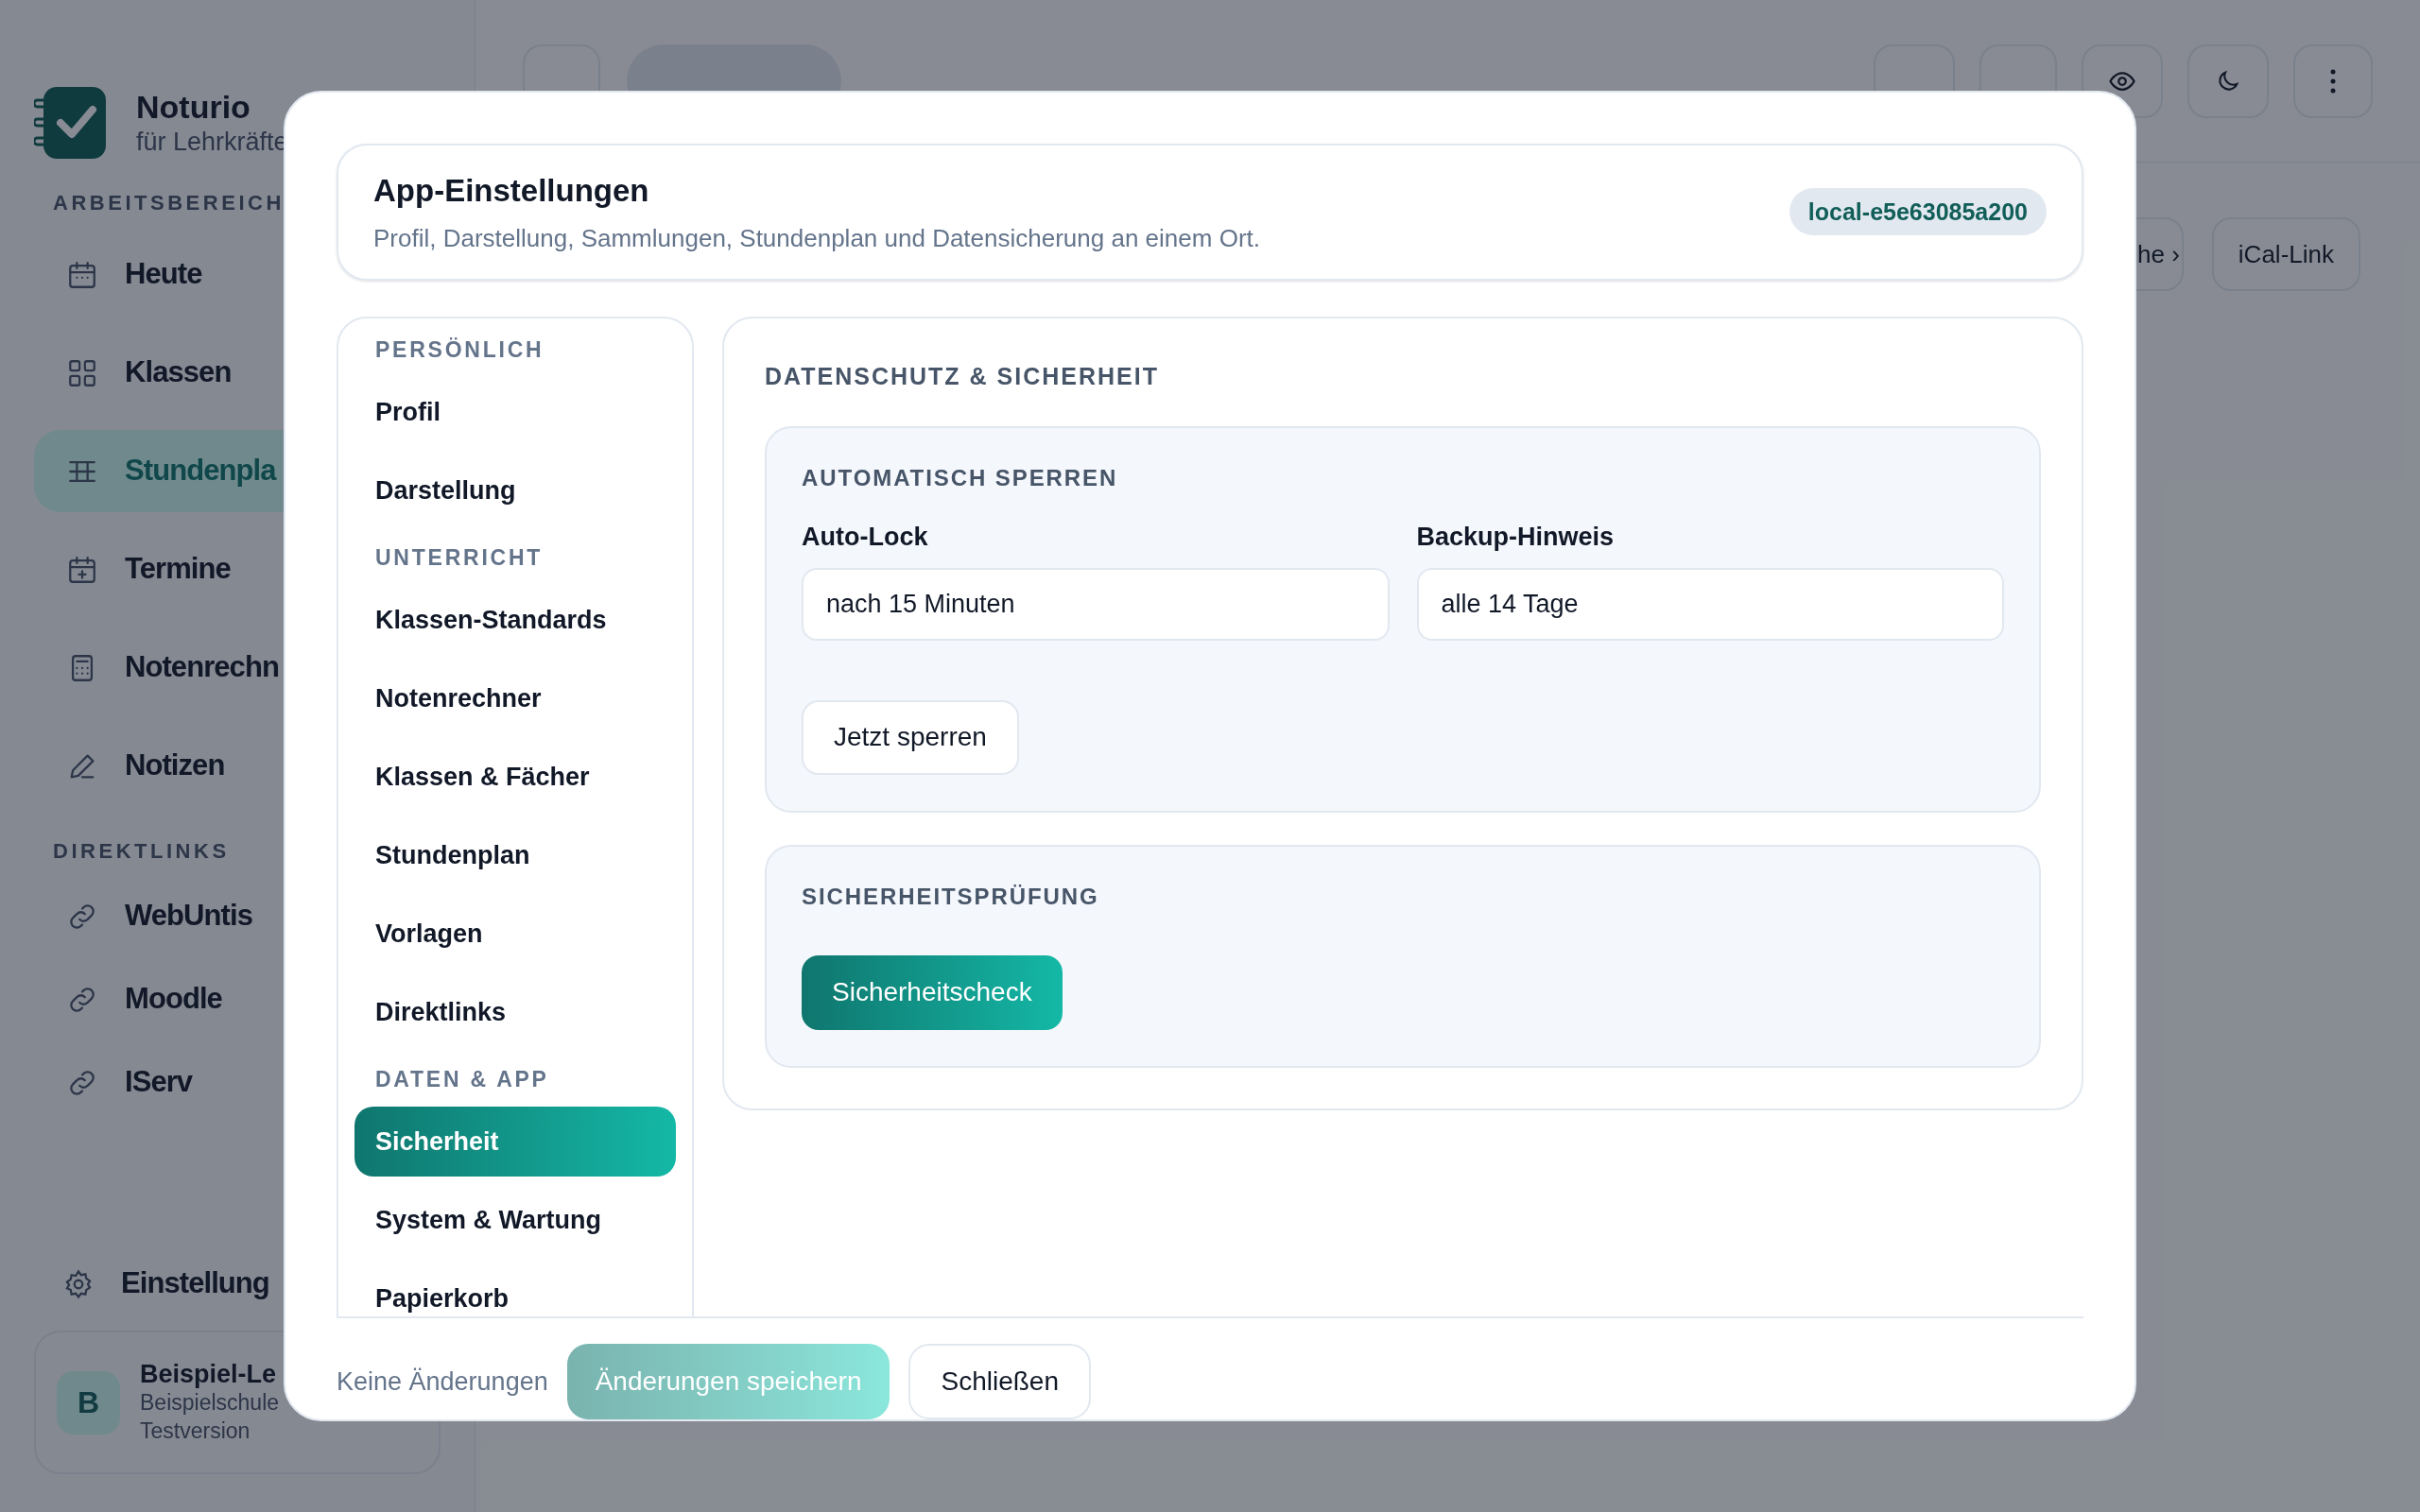  What do you see at coordinates (212, 142) in the screenshot?
I see `brand-tagline: für Lehrkräfte` at bounding box center [212, 142].